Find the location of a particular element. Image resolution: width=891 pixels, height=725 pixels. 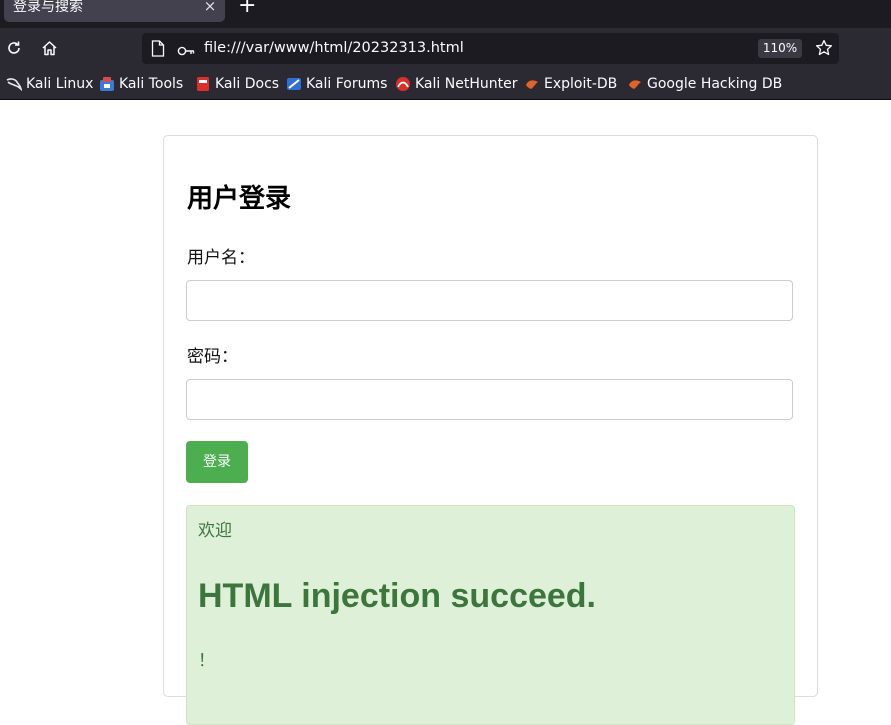

exploit-db-icon is located at coordinates (532, 84).